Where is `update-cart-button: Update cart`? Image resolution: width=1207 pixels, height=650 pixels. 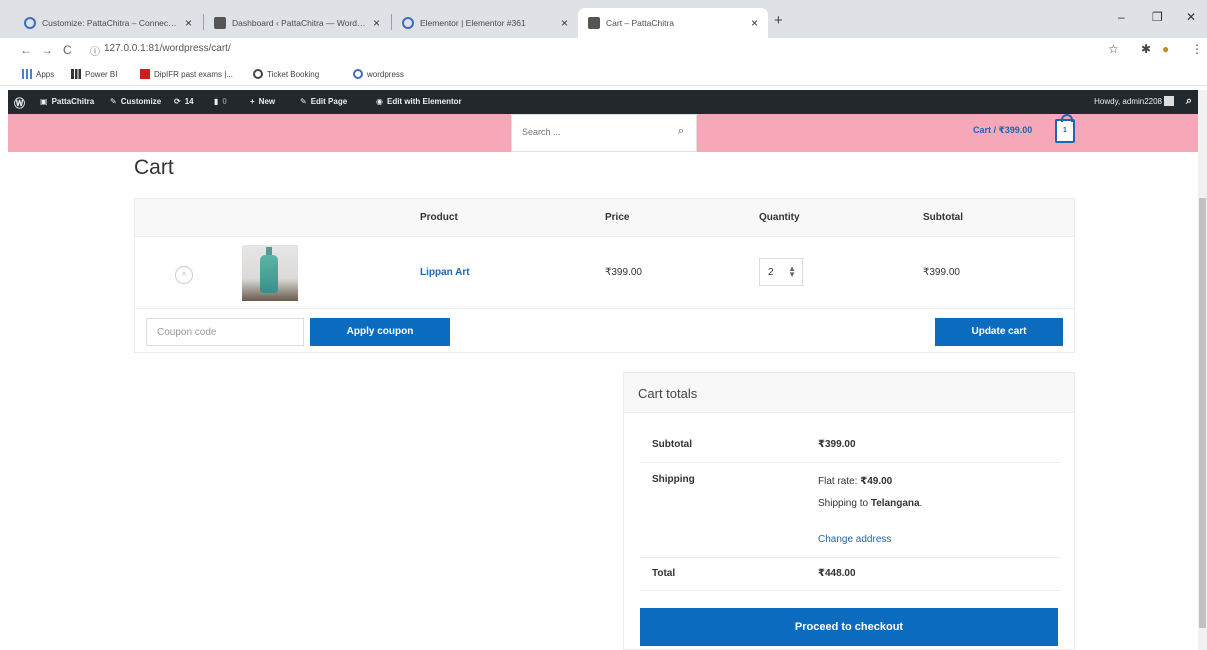
update-cart-button: Update cart is located at coordinates (999, 332).